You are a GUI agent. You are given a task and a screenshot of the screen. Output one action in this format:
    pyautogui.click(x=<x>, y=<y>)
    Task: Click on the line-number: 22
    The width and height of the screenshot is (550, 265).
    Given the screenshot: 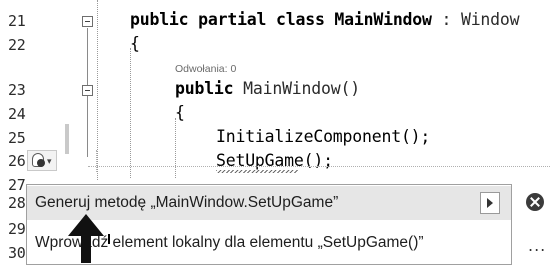 What is the action you would take?
    pyautogui.click(x=17, y=45)
    